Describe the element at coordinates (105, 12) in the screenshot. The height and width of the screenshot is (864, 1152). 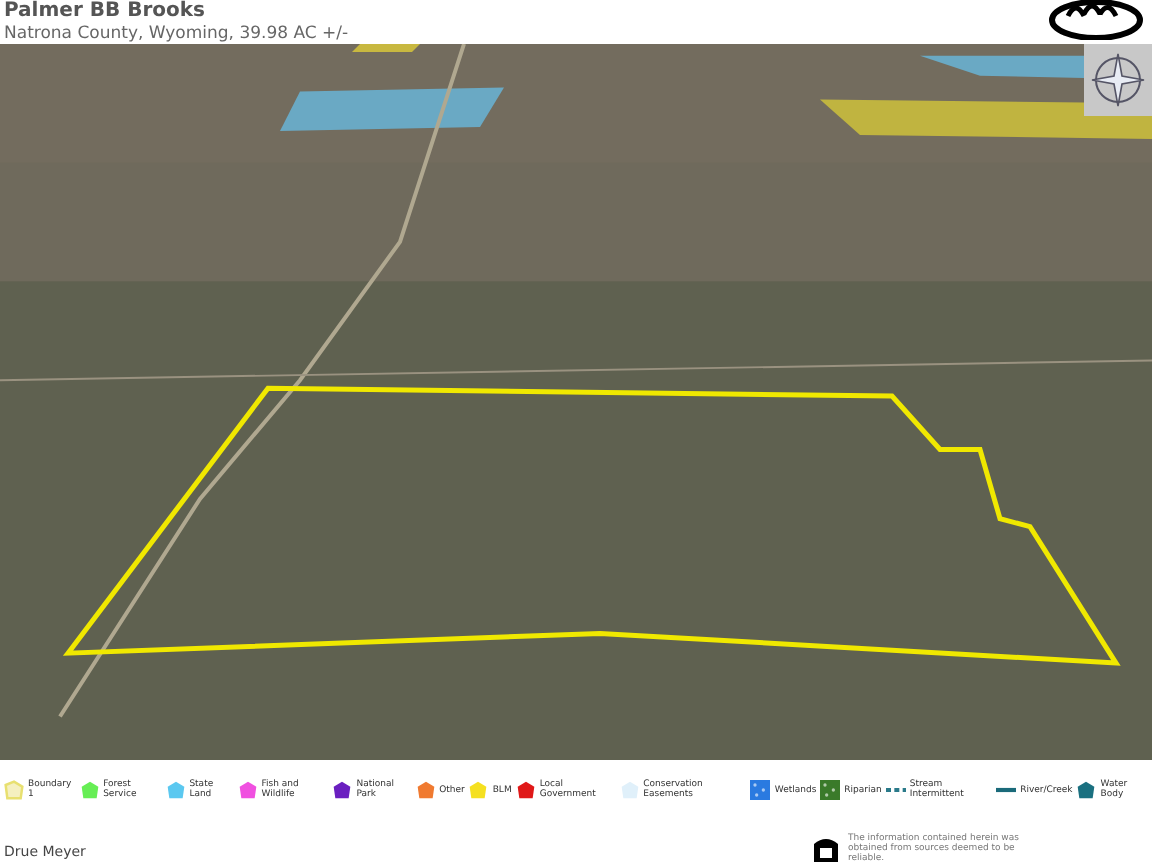
I see `property-title: Palmer BB Brooks` at that location.